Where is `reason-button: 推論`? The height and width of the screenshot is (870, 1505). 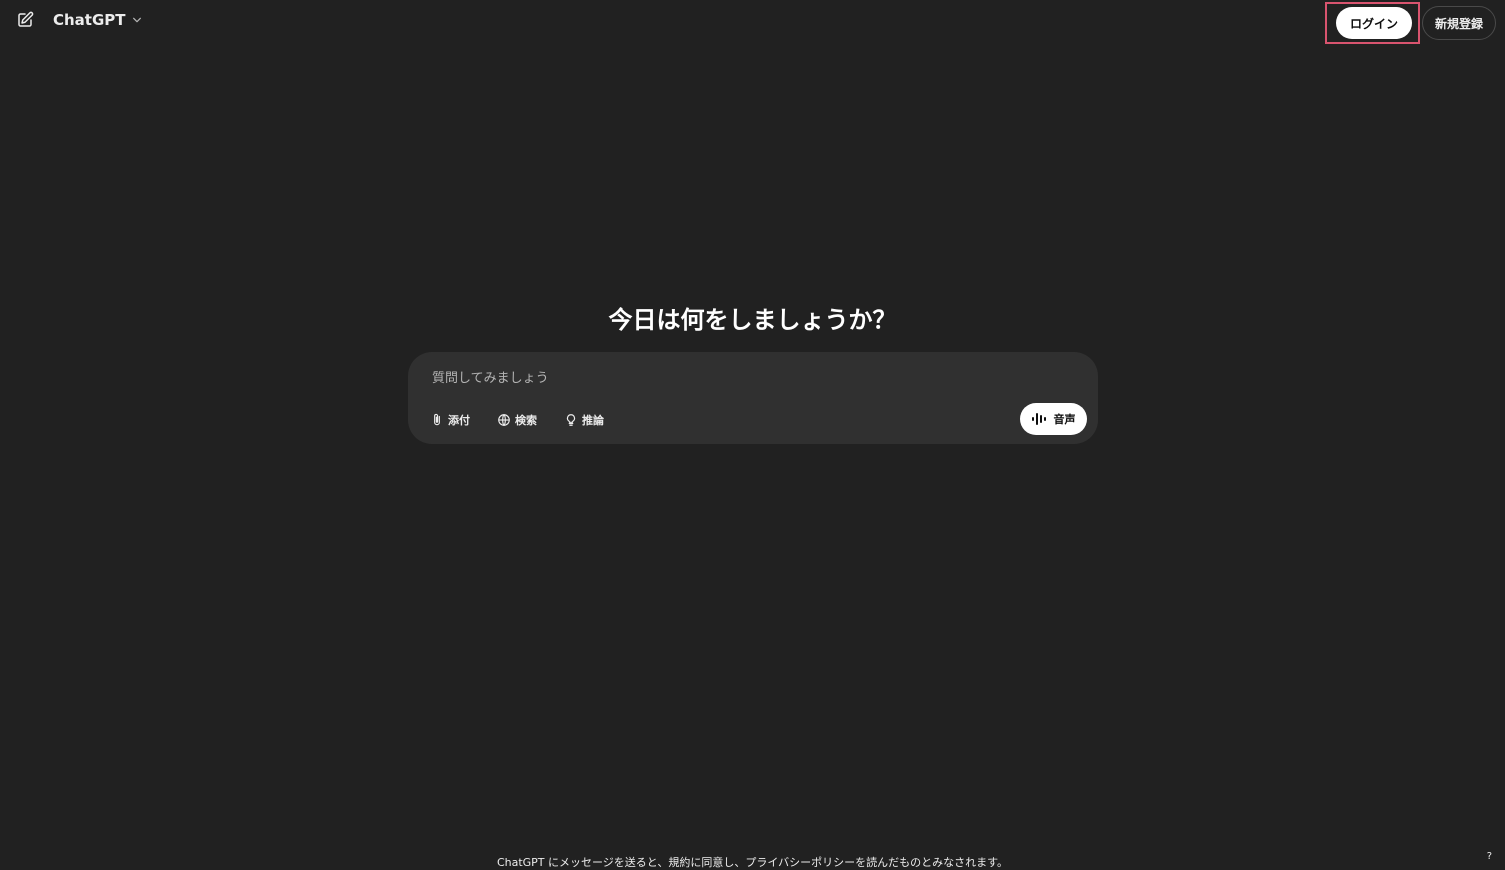
reason-button: 推論 is located at coordinates (584, 420).